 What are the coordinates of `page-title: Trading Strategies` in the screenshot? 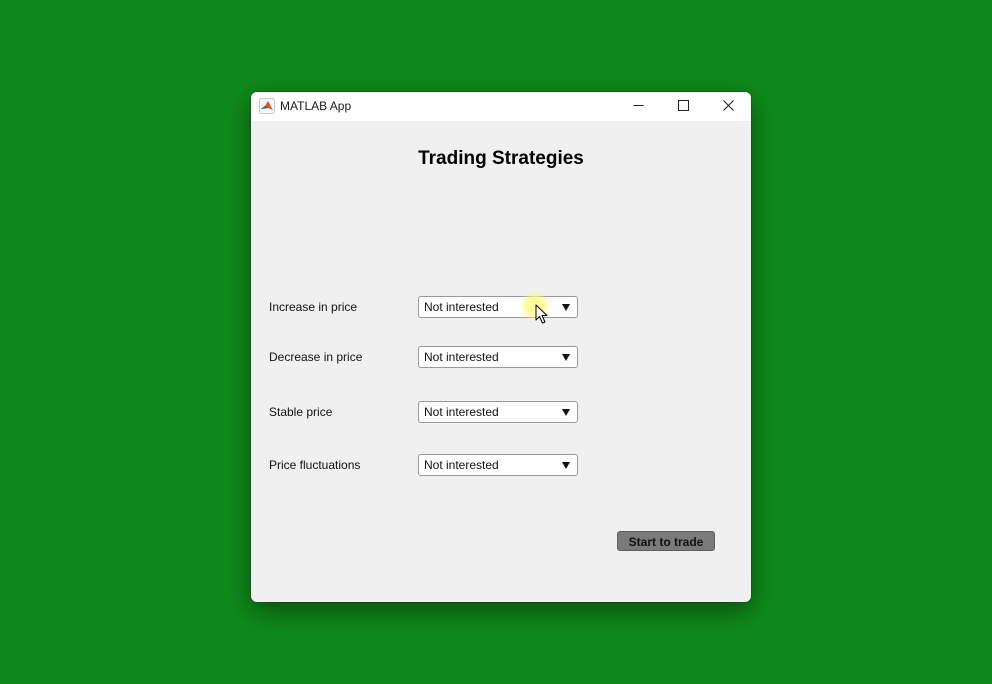 It's located at (501, 158).